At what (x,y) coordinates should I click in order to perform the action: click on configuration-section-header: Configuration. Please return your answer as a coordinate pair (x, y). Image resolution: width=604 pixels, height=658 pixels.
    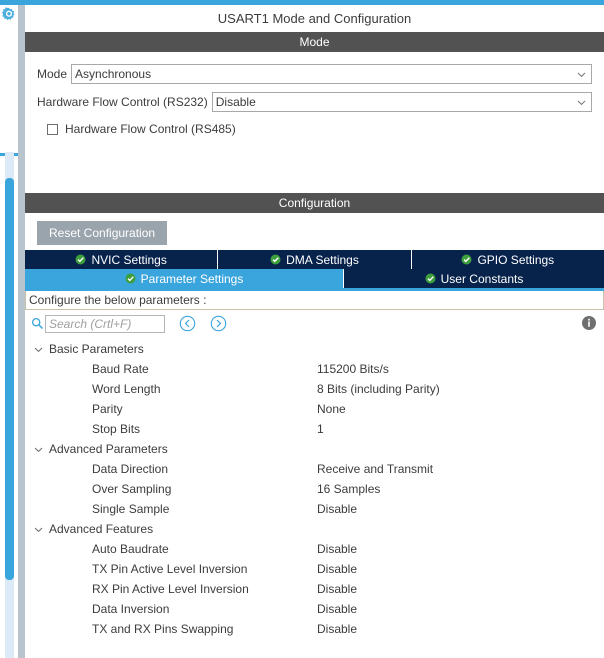
    Looking at the image, I should click on (314, 203).